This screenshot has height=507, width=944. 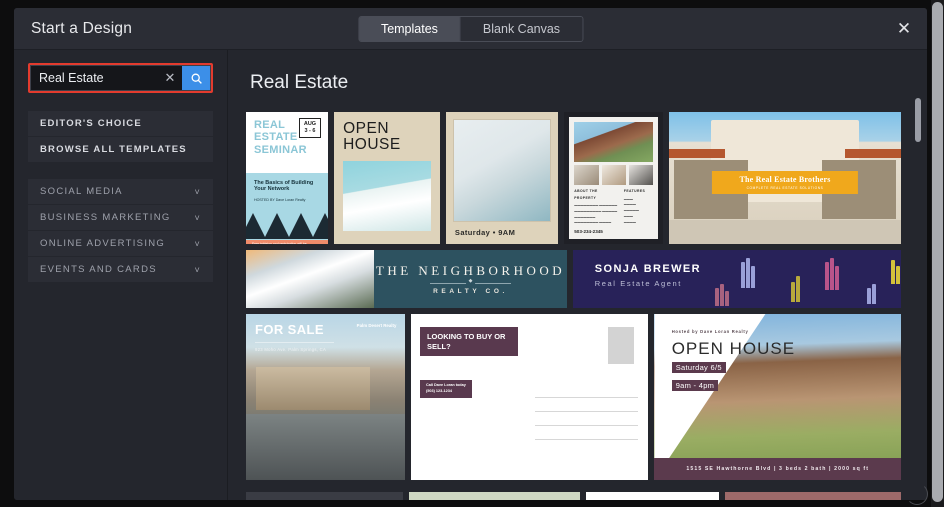 I want to click on sidebar-item-social-media: SOCIAL MEDIA ˅, so click(x=120, y=192).